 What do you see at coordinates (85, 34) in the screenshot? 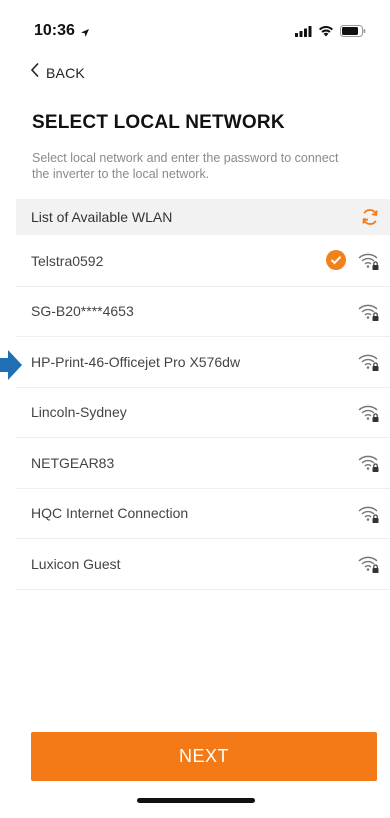
I see `location-arrow-icon` at bounding box center [85, 34].